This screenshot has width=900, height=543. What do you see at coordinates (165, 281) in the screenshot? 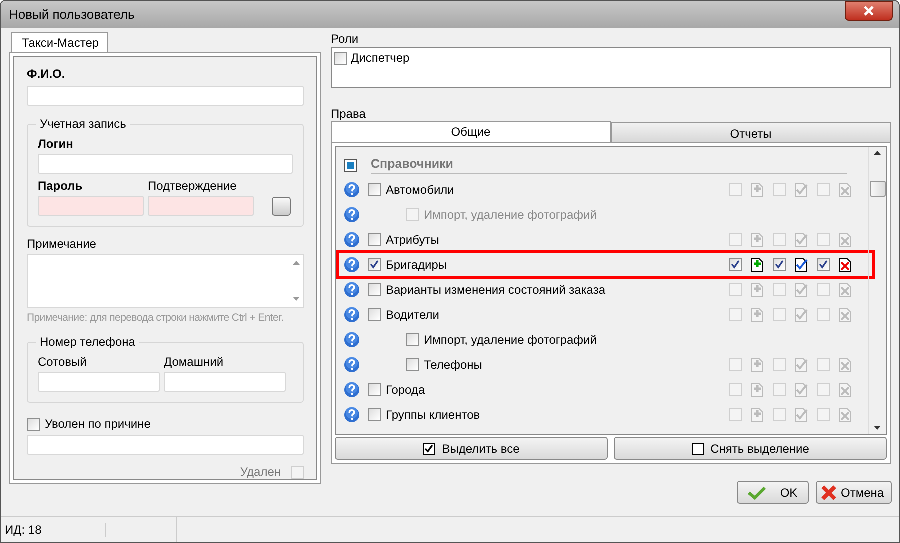
I see `text-area` at bounding box center [165, 281].